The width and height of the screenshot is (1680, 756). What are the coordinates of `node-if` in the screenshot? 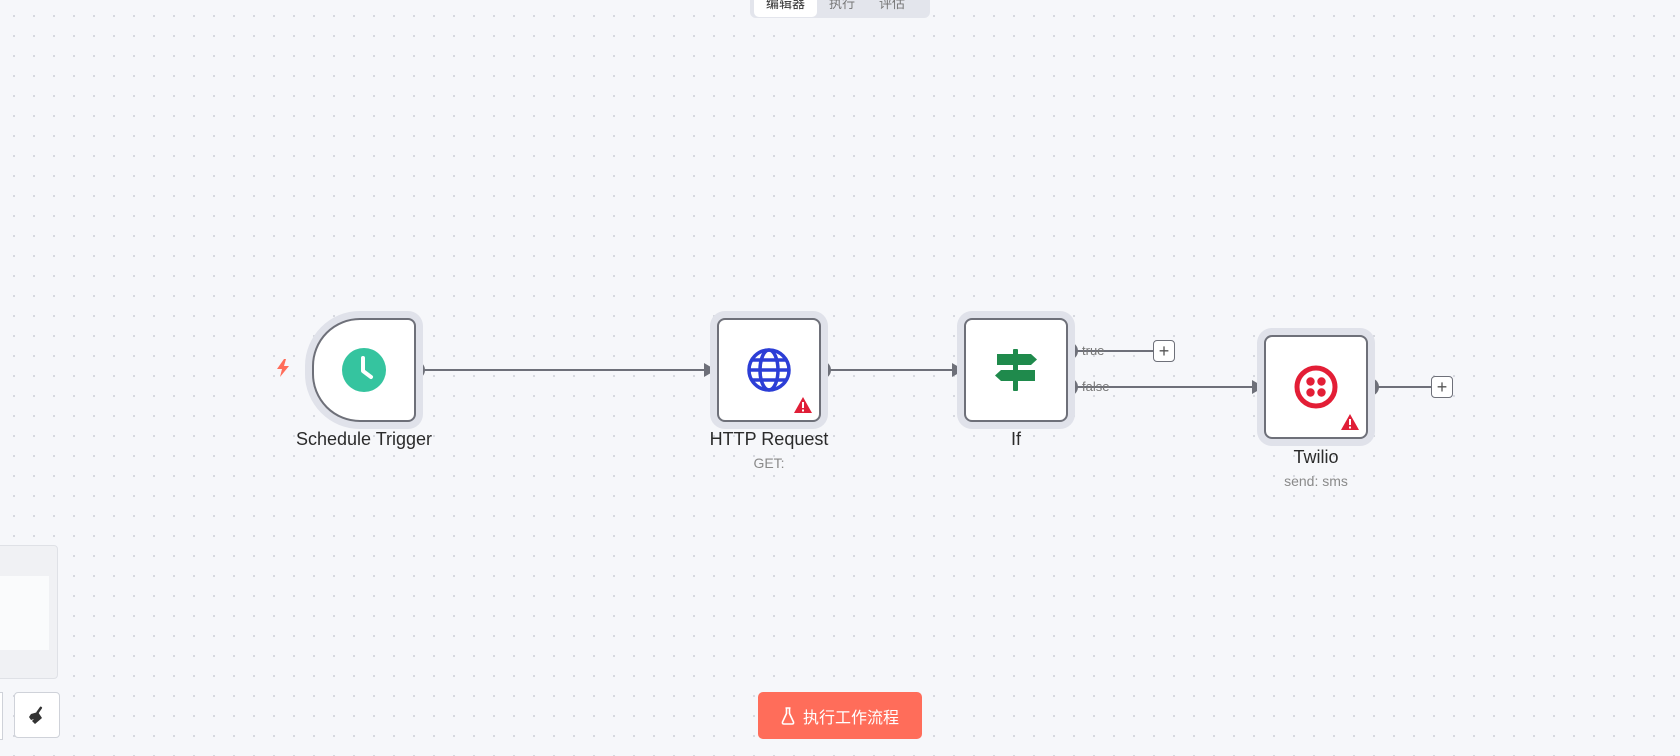 It's located at (1016, 370).